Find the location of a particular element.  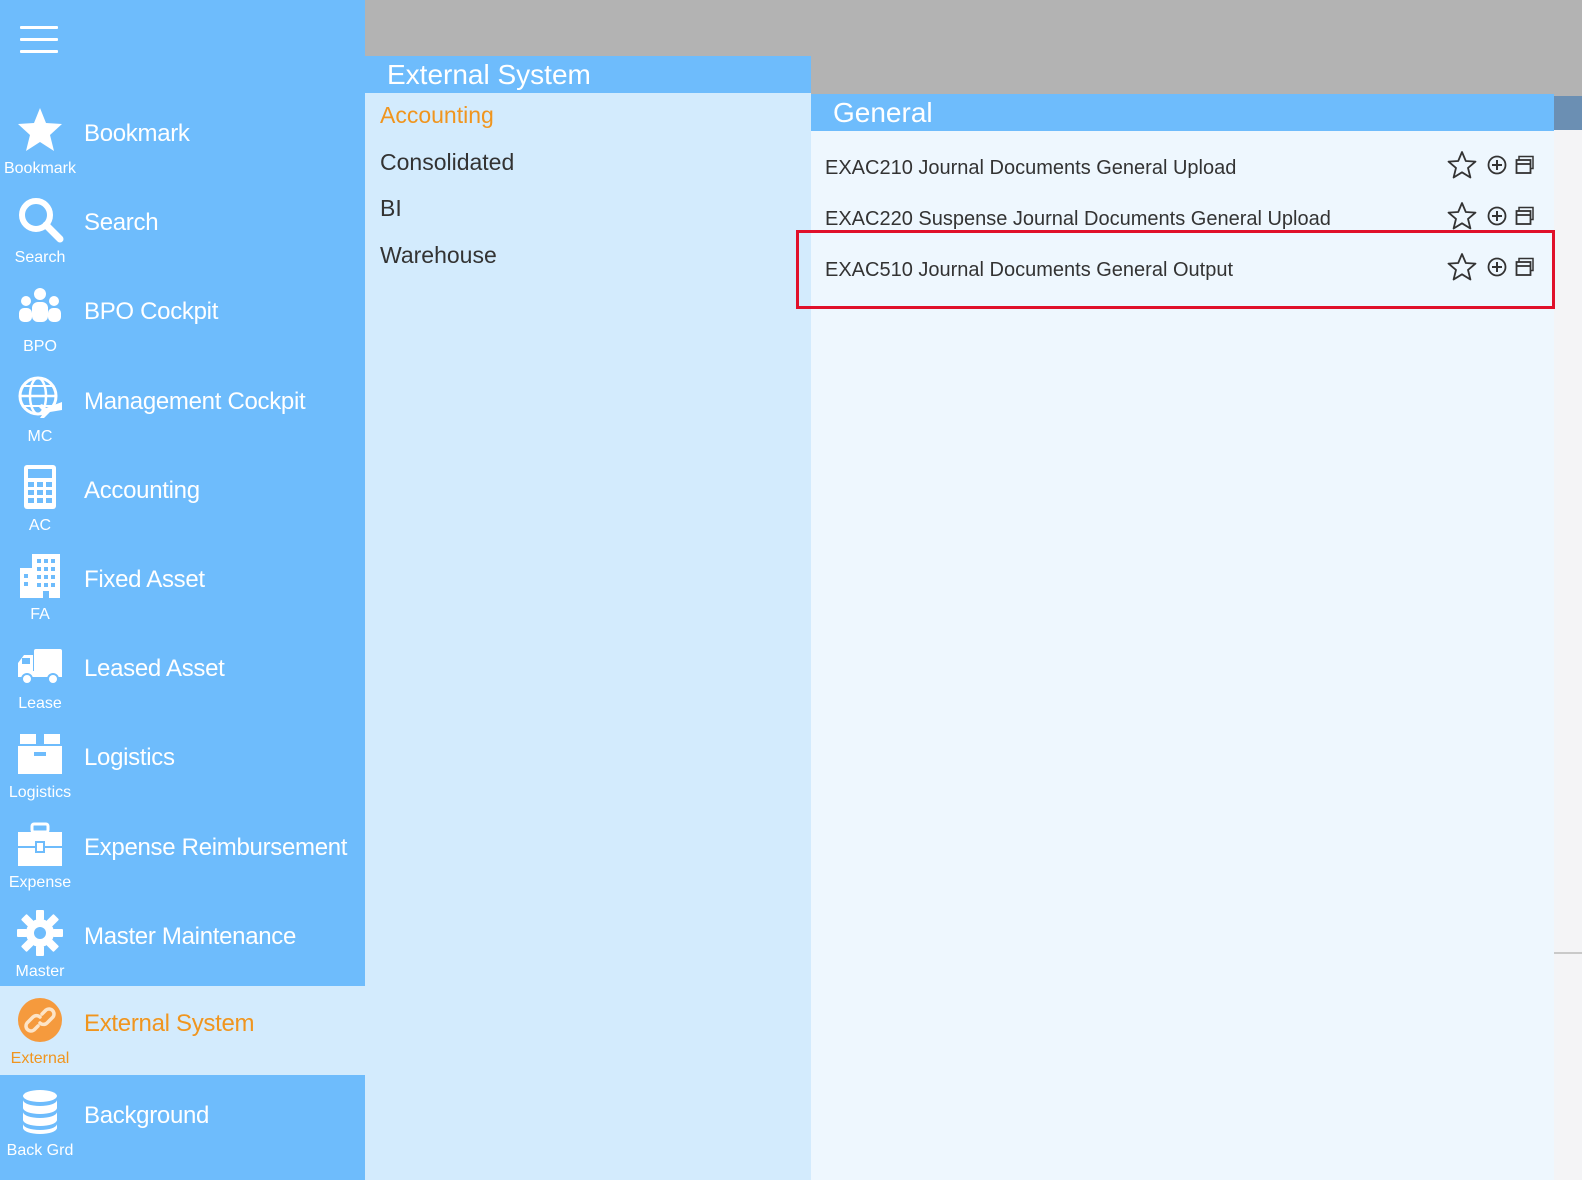

category-item-accounting: Accounting is located at coordinates (437, 115).